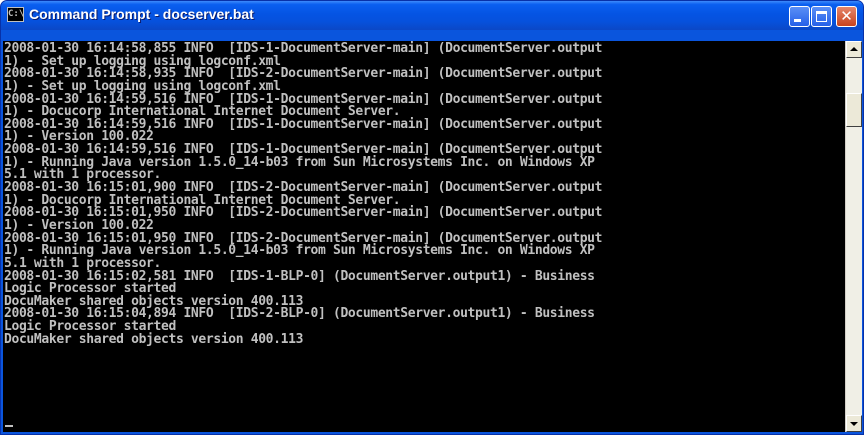  What do you see at coordinates (799, 16) in the screenshot?
I see `minimize-button` at bounding box center [799, 16].